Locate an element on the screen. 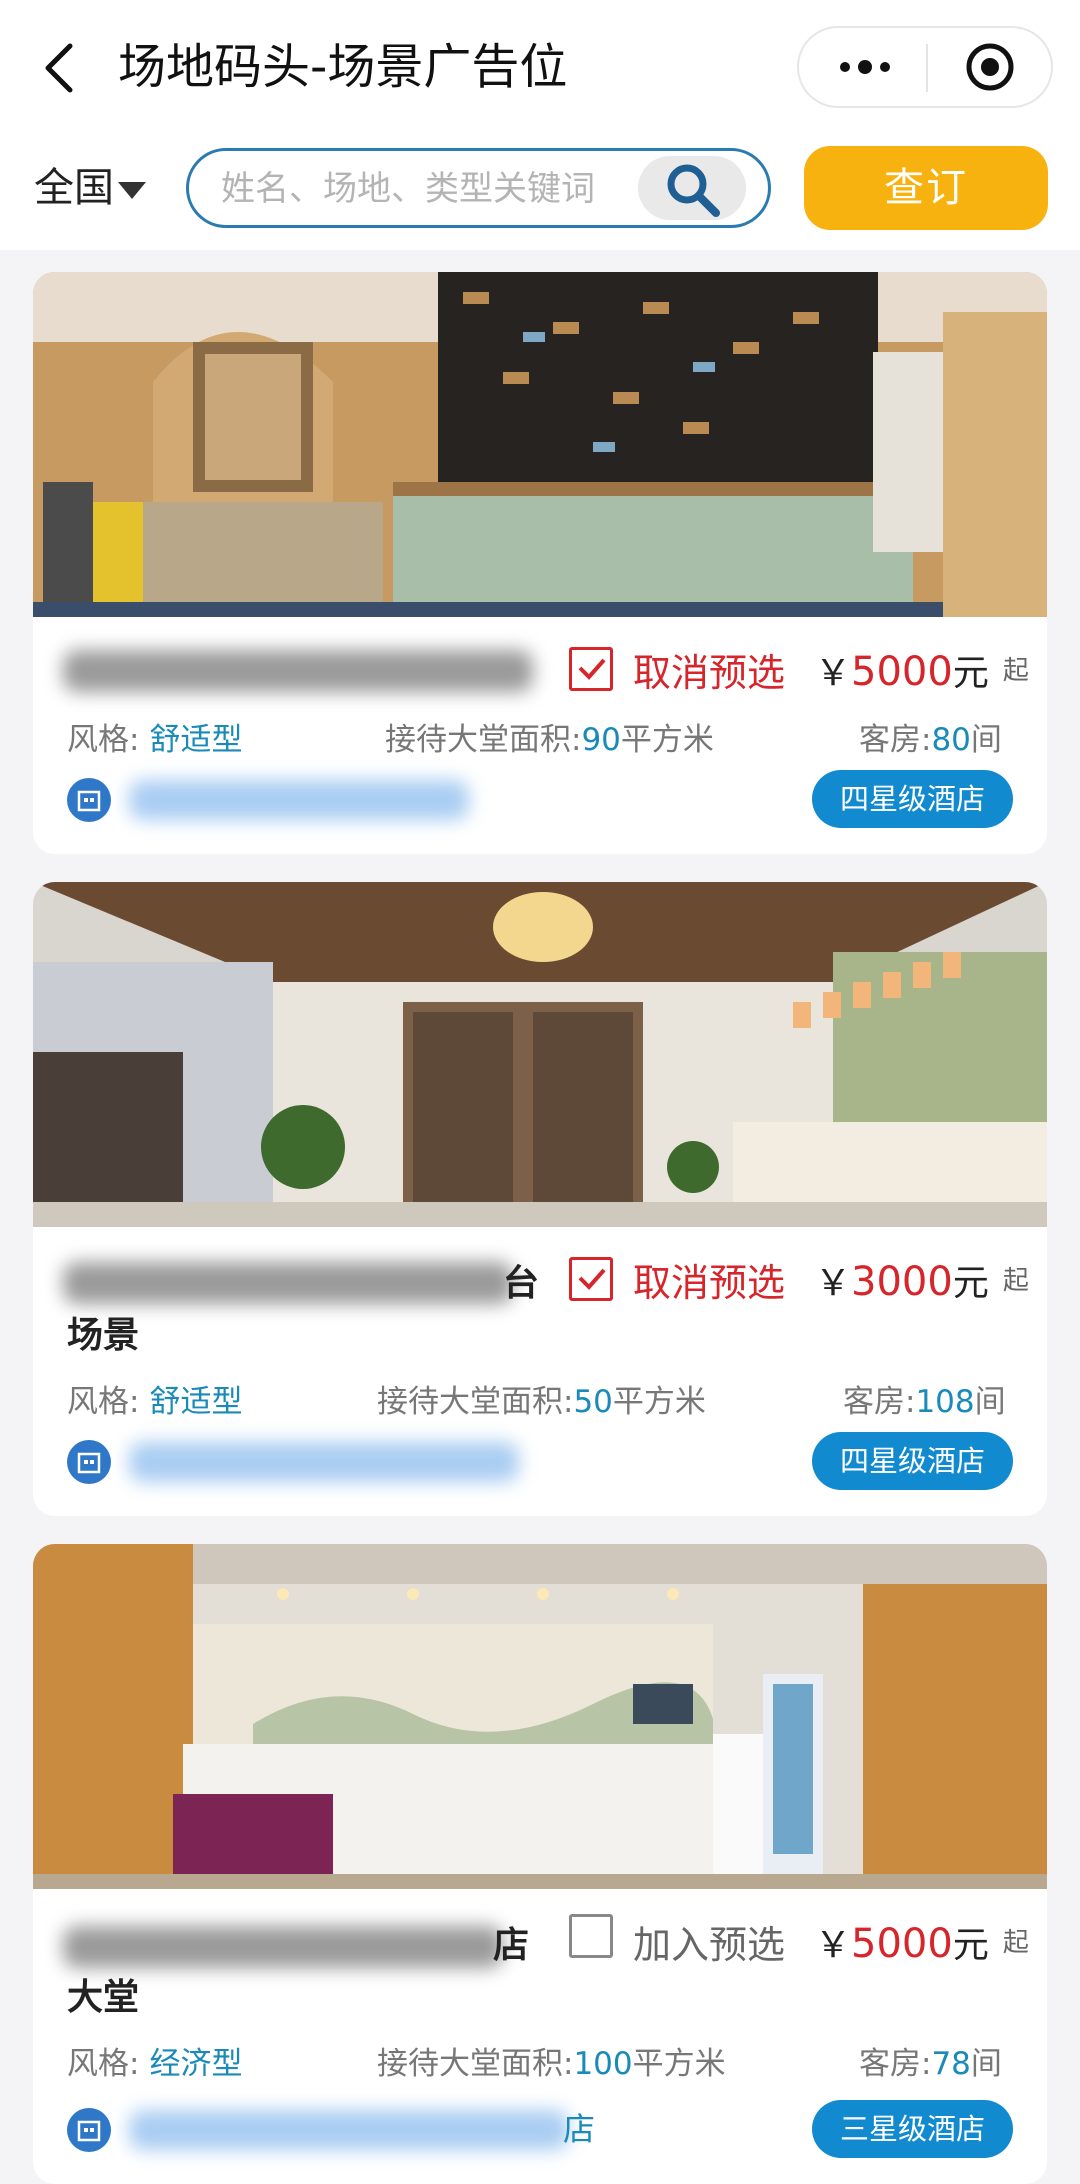 This screenshot has height=2184, width=1080. venue-name-line2: 大堂 is located at coordinates (103, 1997).